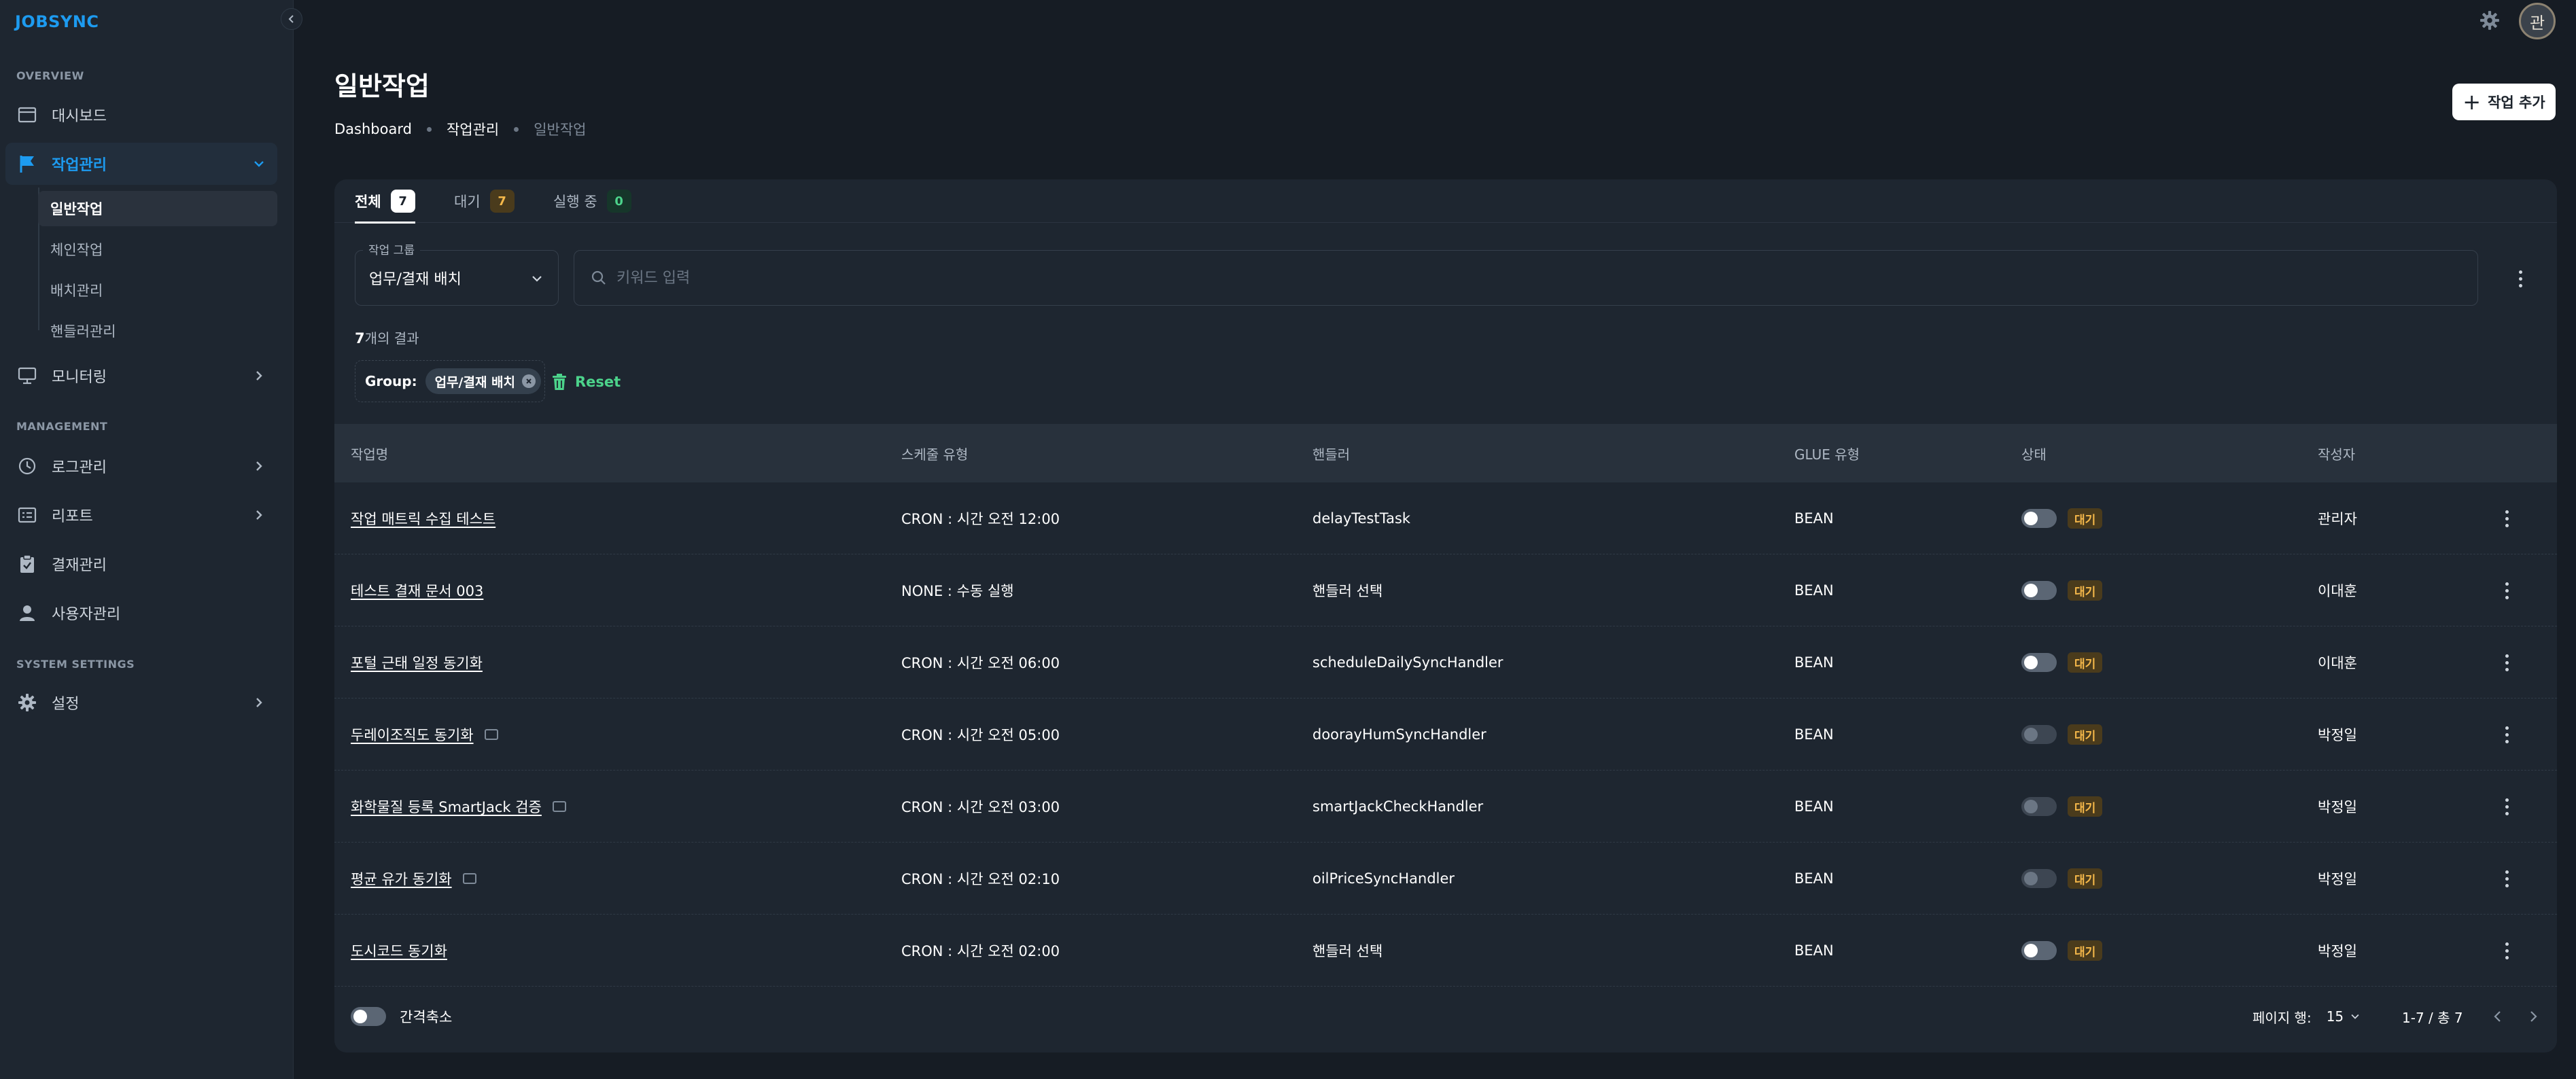 This screenshot has height=1079, width=2576. Describe the element at coordinates (423, 518) in the screenshot. I see `job-name-link: 작업 매트릭 수집 테스트` at that location.